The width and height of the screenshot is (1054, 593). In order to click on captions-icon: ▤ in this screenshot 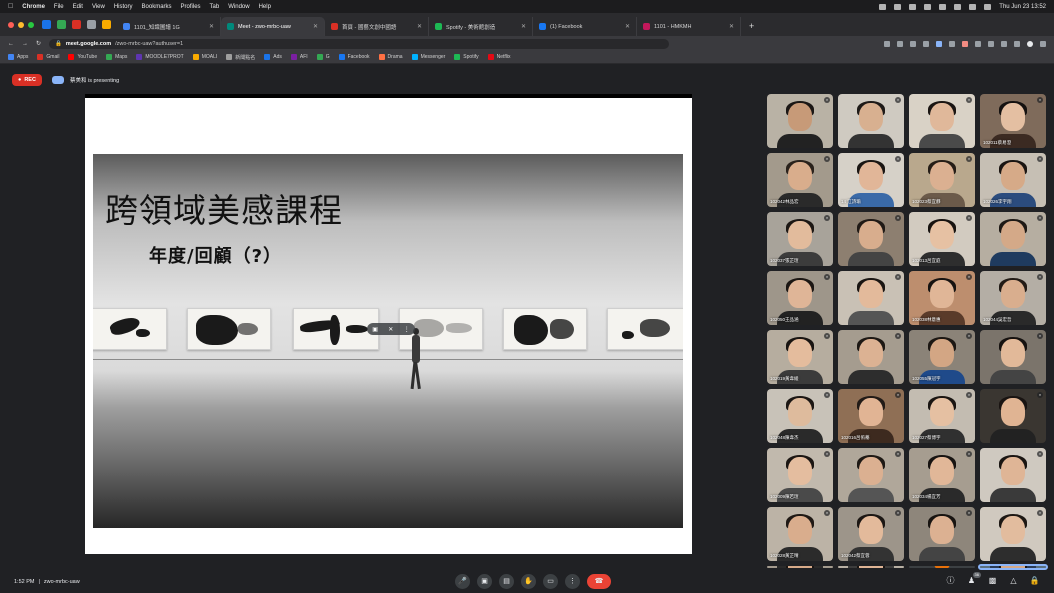, I will do `click(506, 581)`.